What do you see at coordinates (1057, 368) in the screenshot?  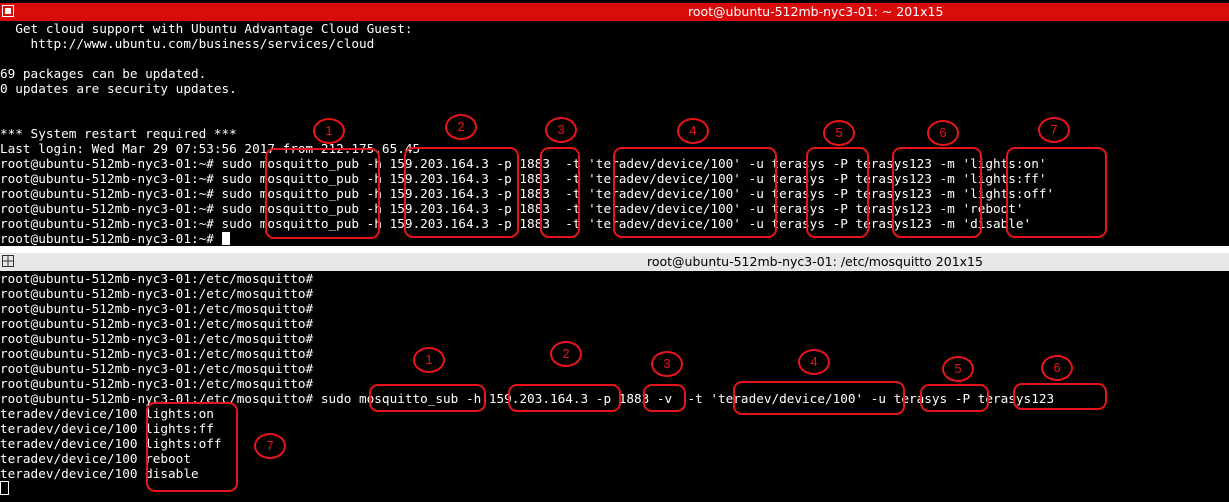 I see `sub-callout-number: 6` at bounding box center [1057, 368].